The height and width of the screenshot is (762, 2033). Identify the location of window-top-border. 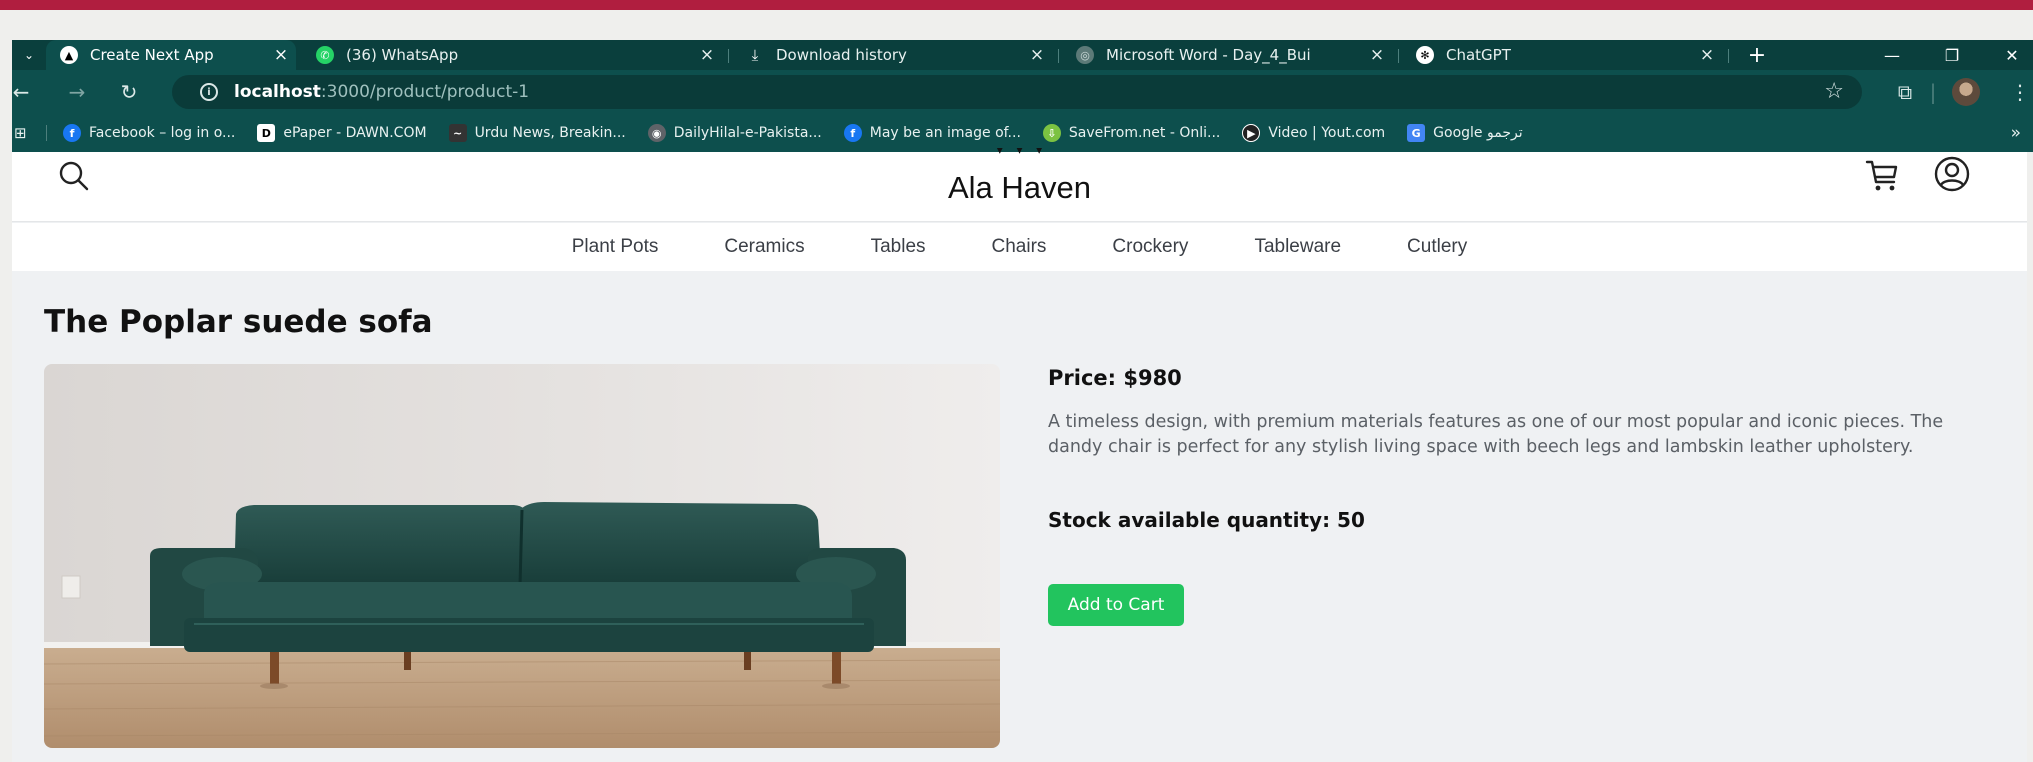
(1016, 5).